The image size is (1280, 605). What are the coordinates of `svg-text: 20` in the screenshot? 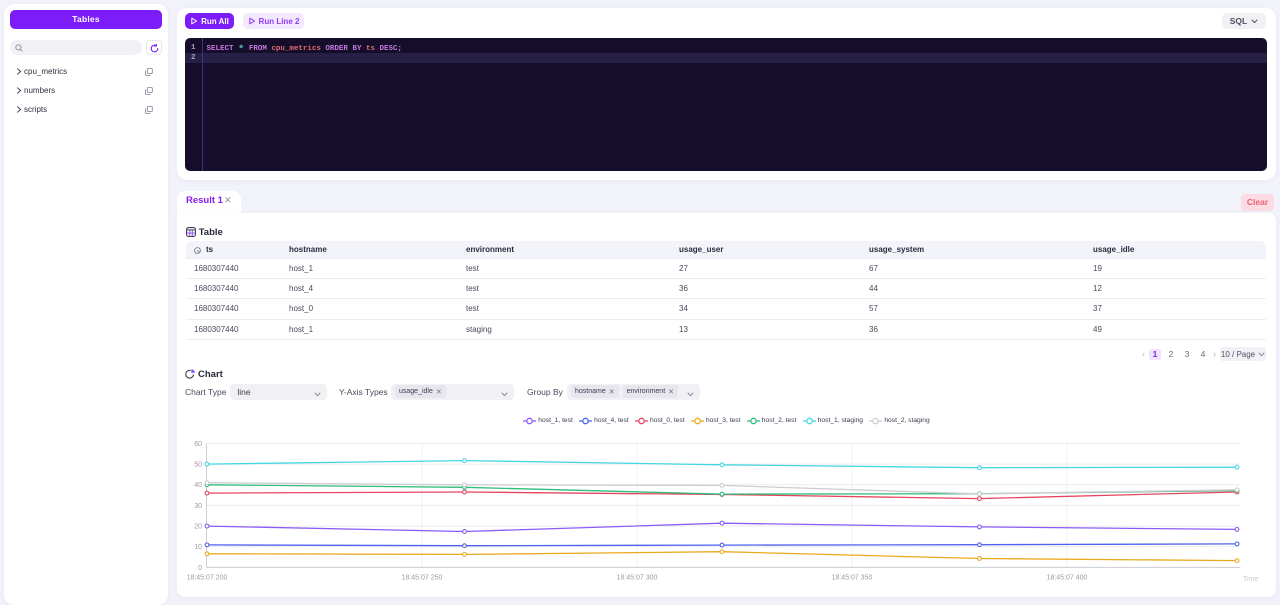 It's located at (198, 527).